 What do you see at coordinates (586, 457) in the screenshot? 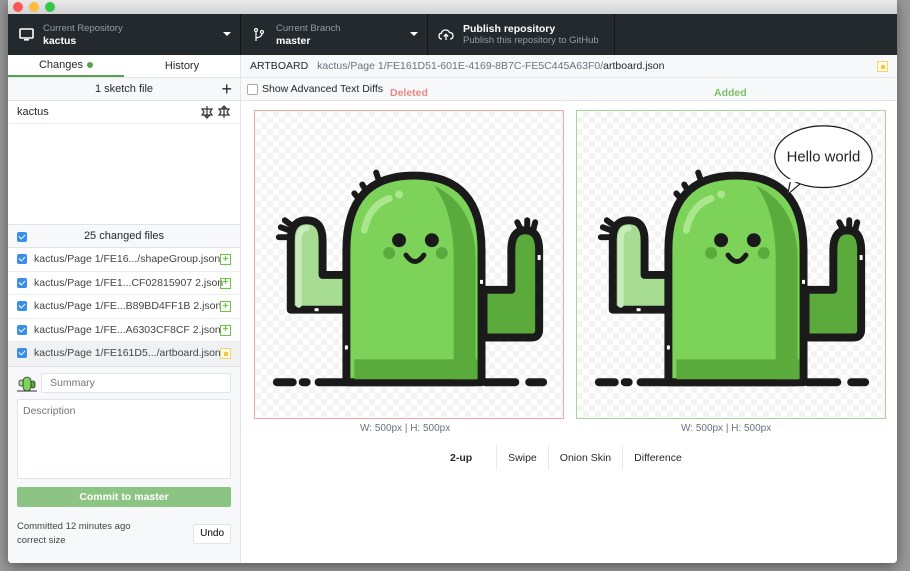
I see `mode-onion-skin: Onion Skin` at bounding box center [586, 457].